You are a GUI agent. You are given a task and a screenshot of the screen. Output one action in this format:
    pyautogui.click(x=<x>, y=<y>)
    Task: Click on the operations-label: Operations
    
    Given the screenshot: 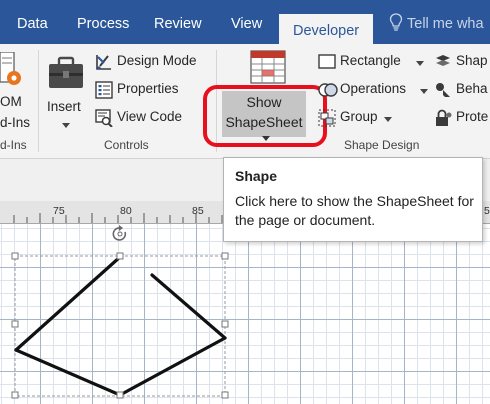 What is the action you would take?
    pyautogui.click(x=373, y=88)
    